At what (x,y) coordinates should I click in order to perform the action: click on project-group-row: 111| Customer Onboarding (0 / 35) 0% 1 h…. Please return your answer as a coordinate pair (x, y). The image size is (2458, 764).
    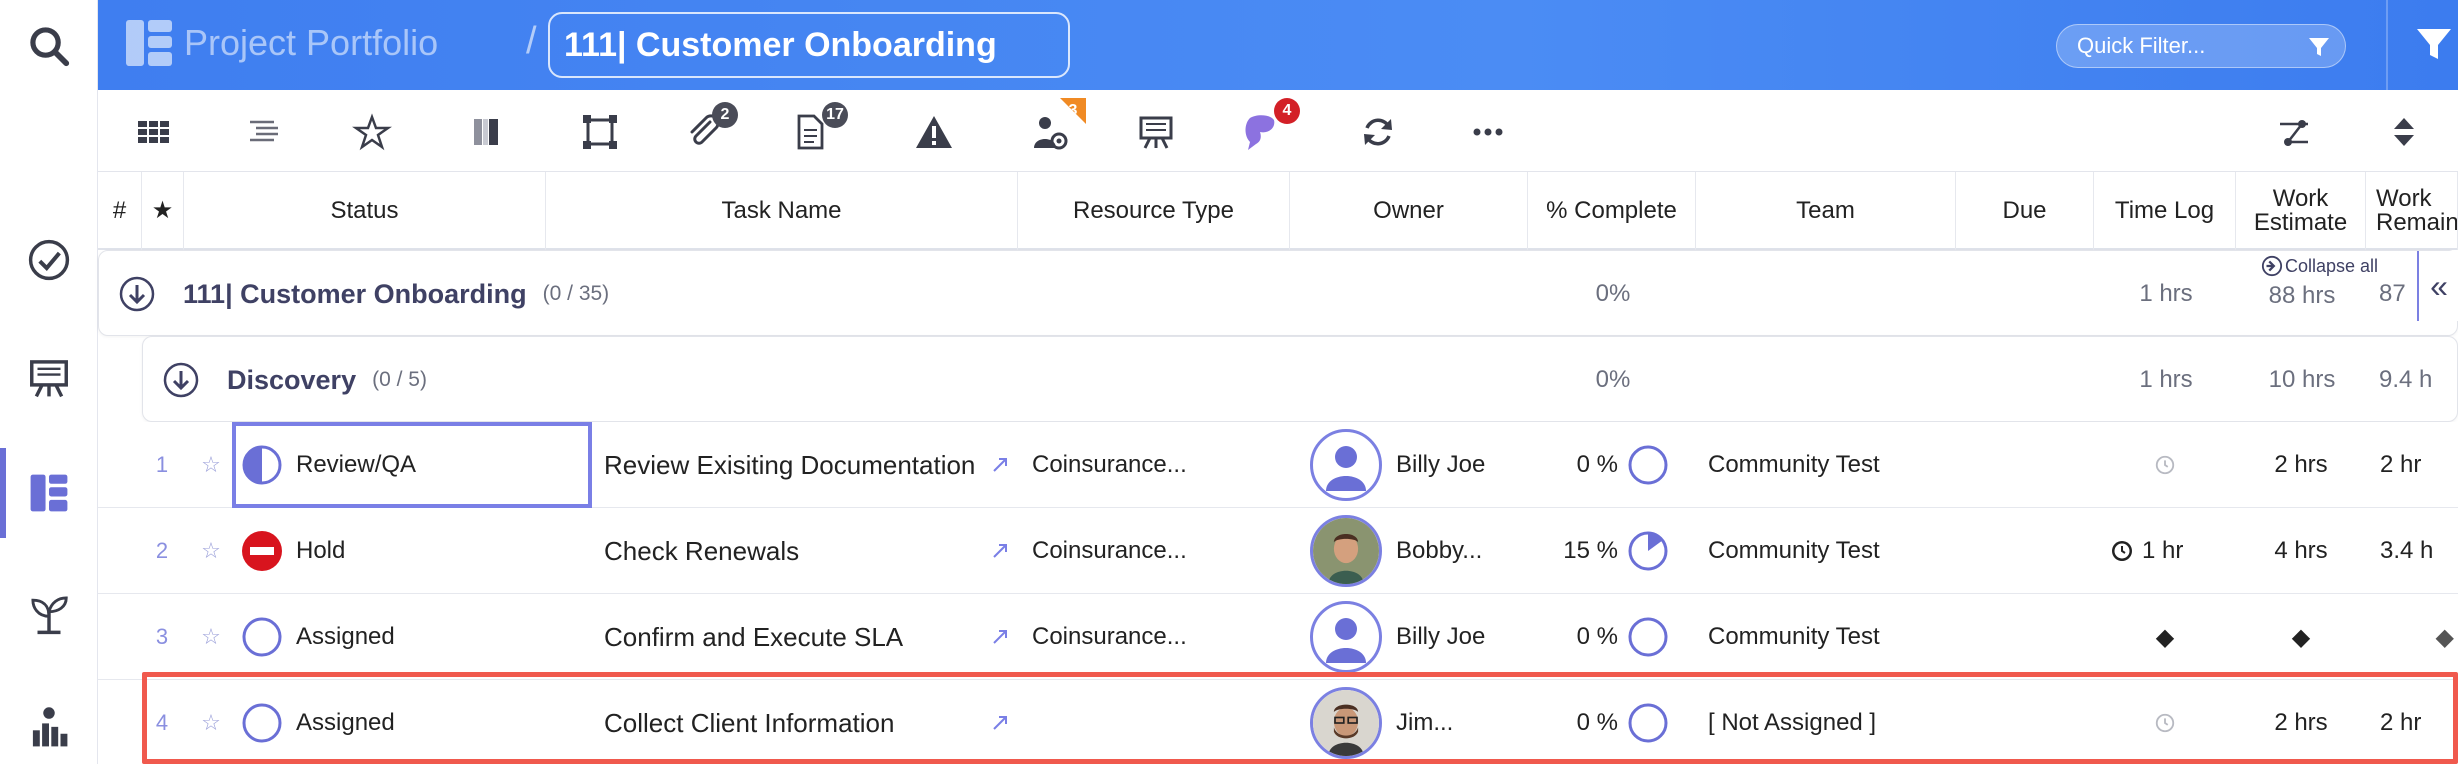
    Looking at the image, I should click on (1278, 293).